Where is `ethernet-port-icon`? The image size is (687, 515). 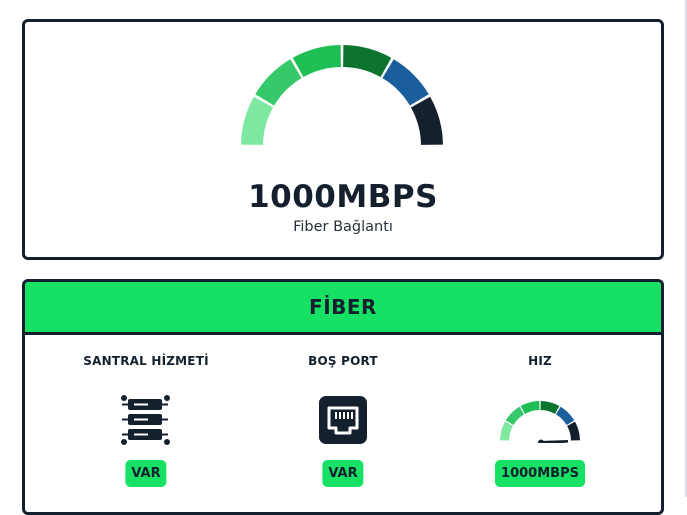 ethernet-port-icon is located at coordinates (343, 420).